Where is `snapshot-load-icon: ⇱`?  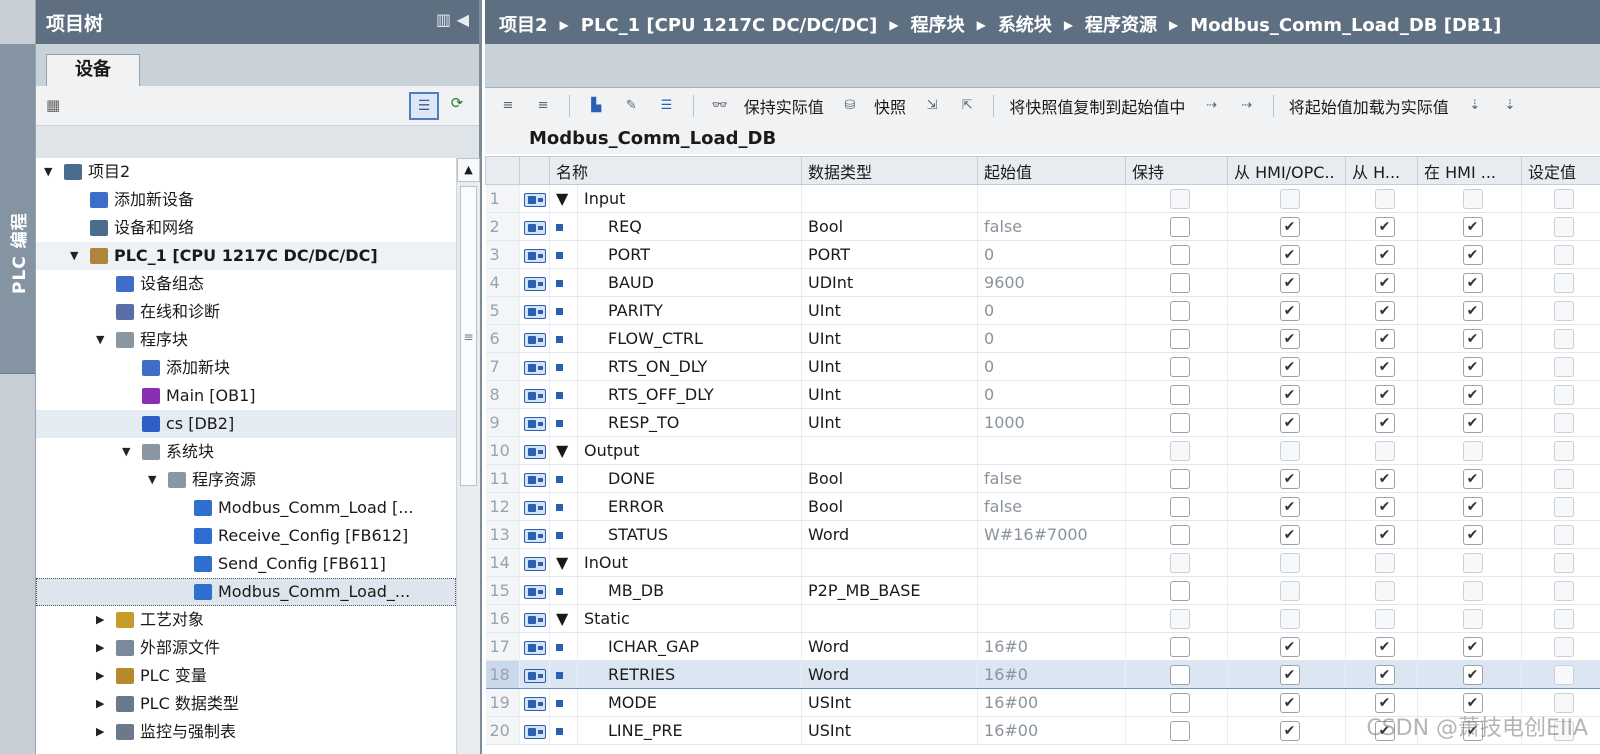
snapshot-load-icon: ⇱ is located at coordinates (967, 106).